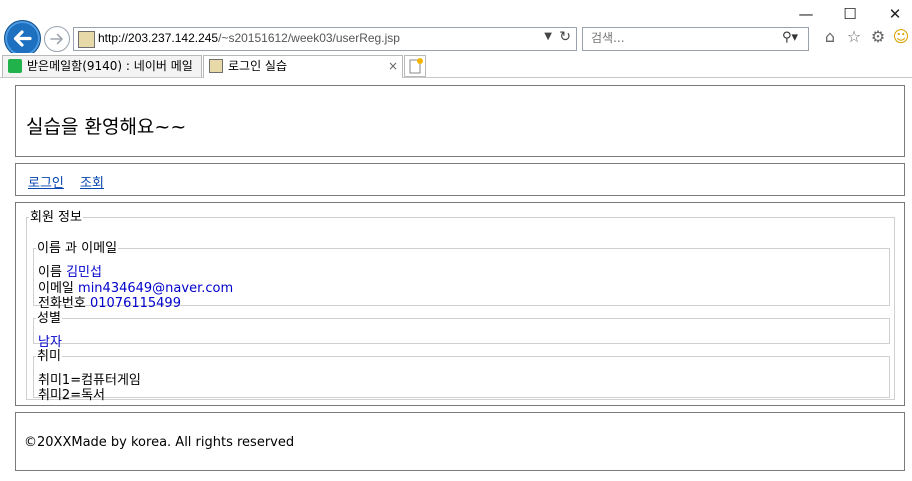 This screenshot has width=912, height=481. What do you see at coordinates (106, 127) in the screenshot?
I see `page-title: 실습을 환영해요~~` at bounding box center [106, 127].